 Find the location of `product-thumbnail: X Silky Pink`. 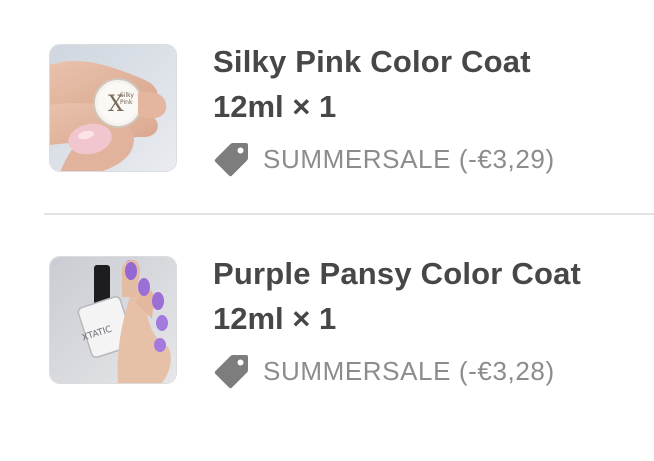

product-thumbnail: X Silky Pink is located at coordinates (113, 108).